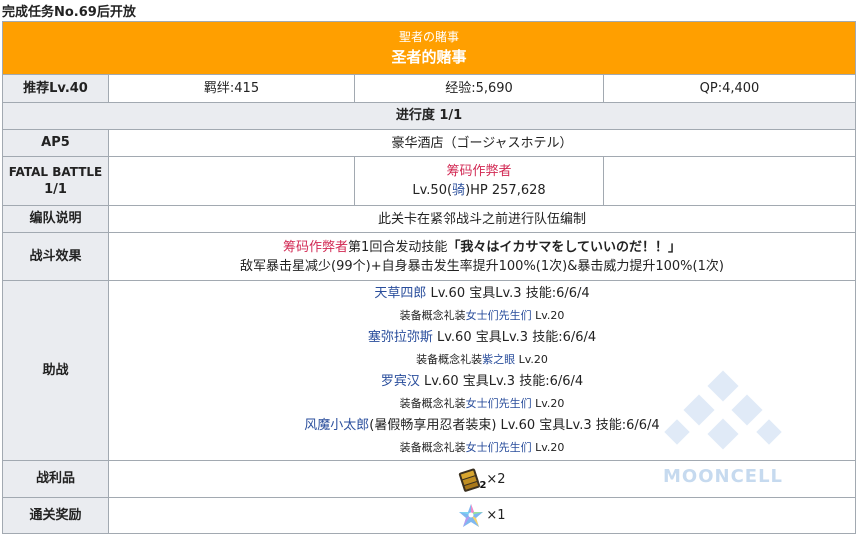 The image size is (857, 541). What do you see at coordinates (400, 337) in the screenshot?
I see `support-servant-link: 塞弥拉弥斯` at bounding box center [400, 337].